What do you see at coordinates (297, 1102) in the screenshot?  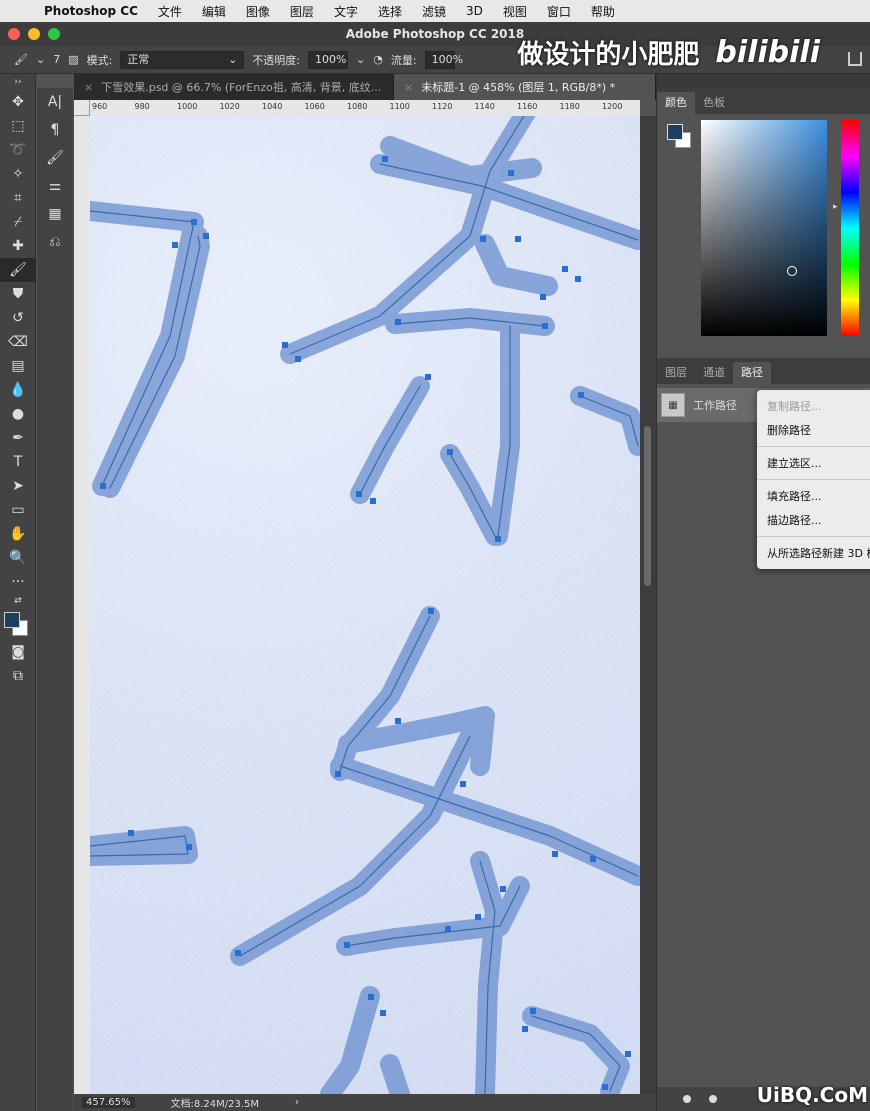 I see `chevron-right-icon: ›` at bounding box center [297, 1102].